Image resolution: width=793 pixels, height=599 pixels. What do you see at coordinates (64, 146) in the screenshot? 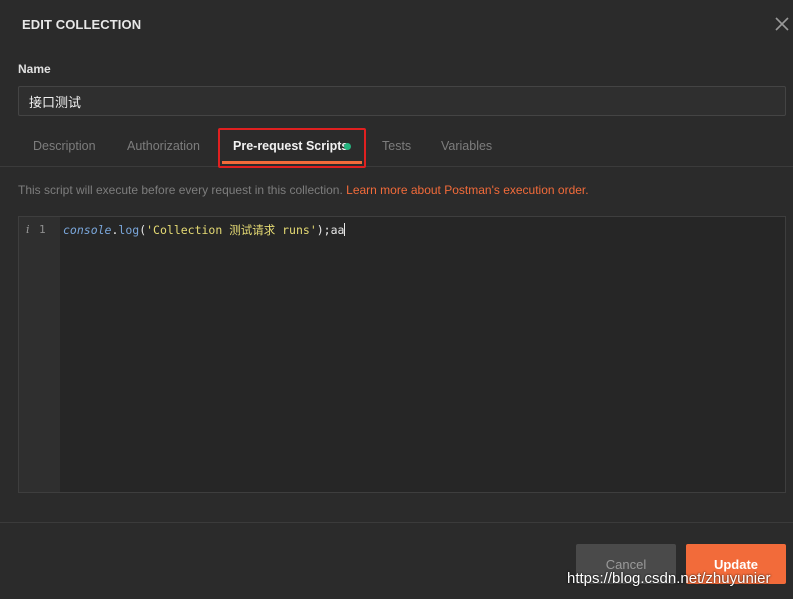
I see `tab-description: Description` at bounding box center [64, 146].